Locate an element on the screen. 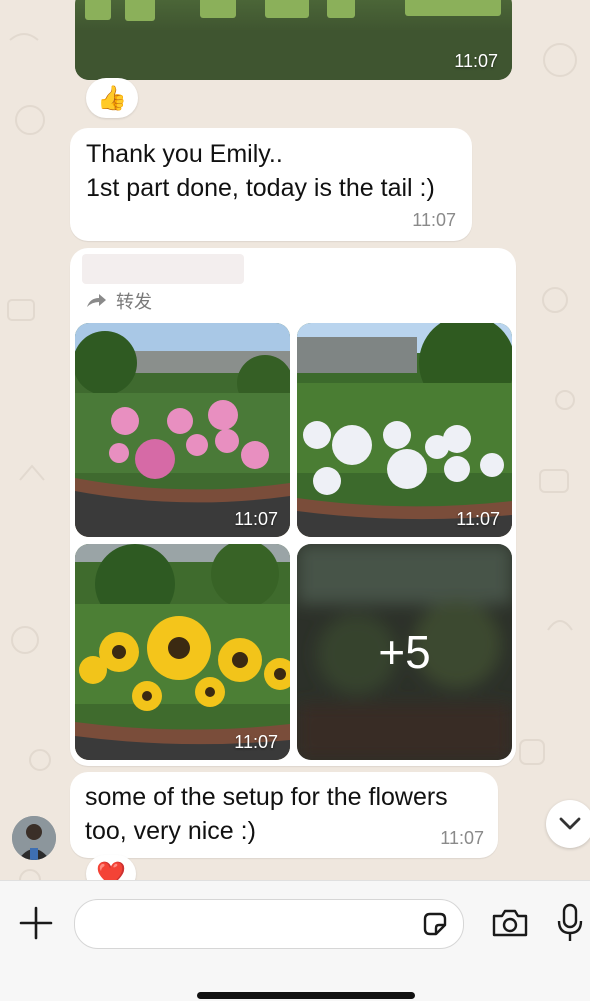 This screenshot has height=1001, width=590. pink-flowers-image is located at coordinates (182, 430).